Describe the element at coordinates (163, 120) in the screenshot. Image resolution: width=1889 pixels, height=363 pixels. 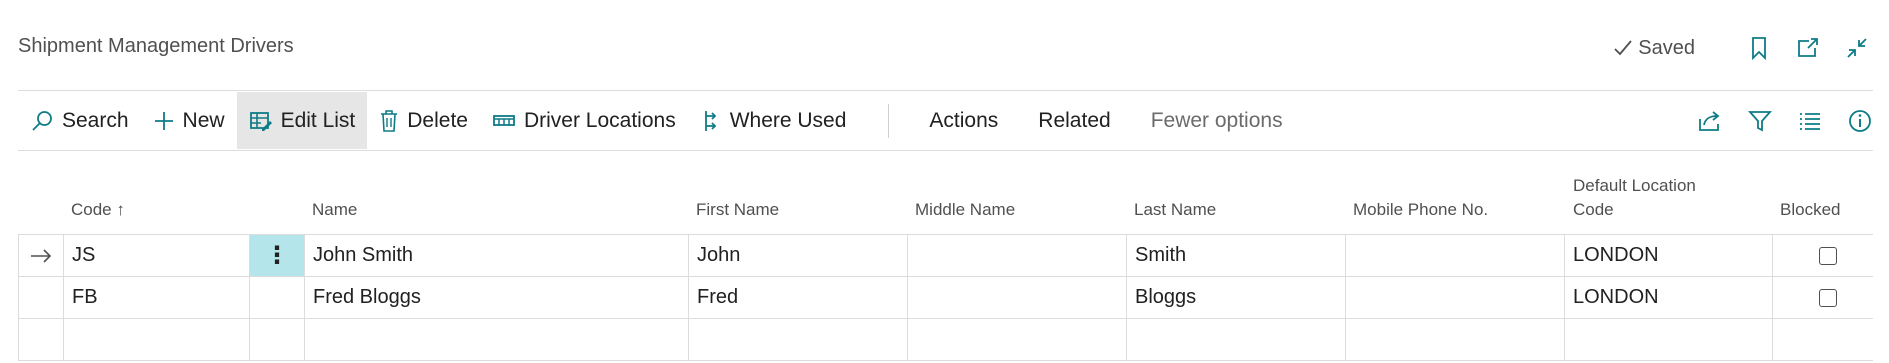
I see `plus-icon` at that location.